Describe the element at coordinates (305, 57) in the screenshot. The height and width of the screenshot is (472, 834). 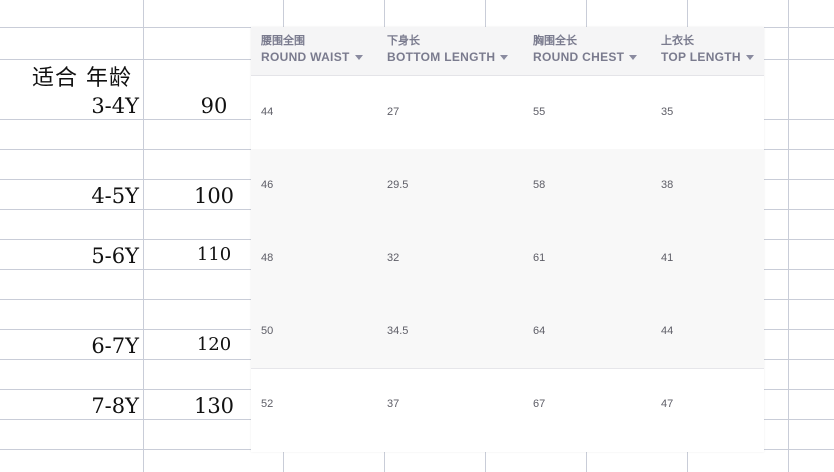
I see `column-header-en: ROUND WAIST` at that location.